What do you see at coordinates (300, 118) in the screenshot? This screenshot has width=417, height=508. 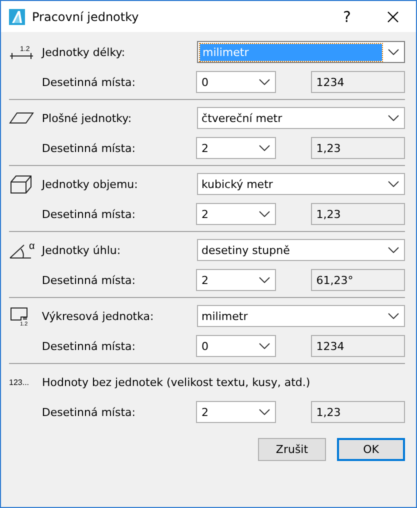 I see `unit-dropdown: čtvereční metr` at bounding box center [300, 118].